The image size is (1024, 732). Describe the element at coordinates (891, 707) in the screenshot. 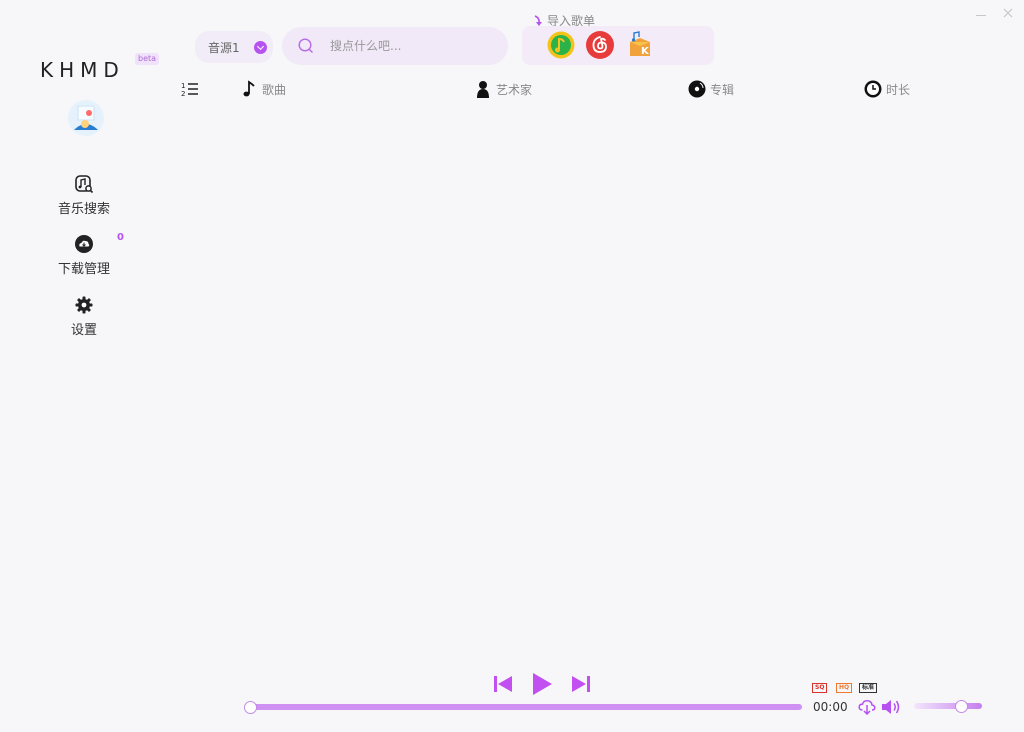

I see `volume-icon` at that location.